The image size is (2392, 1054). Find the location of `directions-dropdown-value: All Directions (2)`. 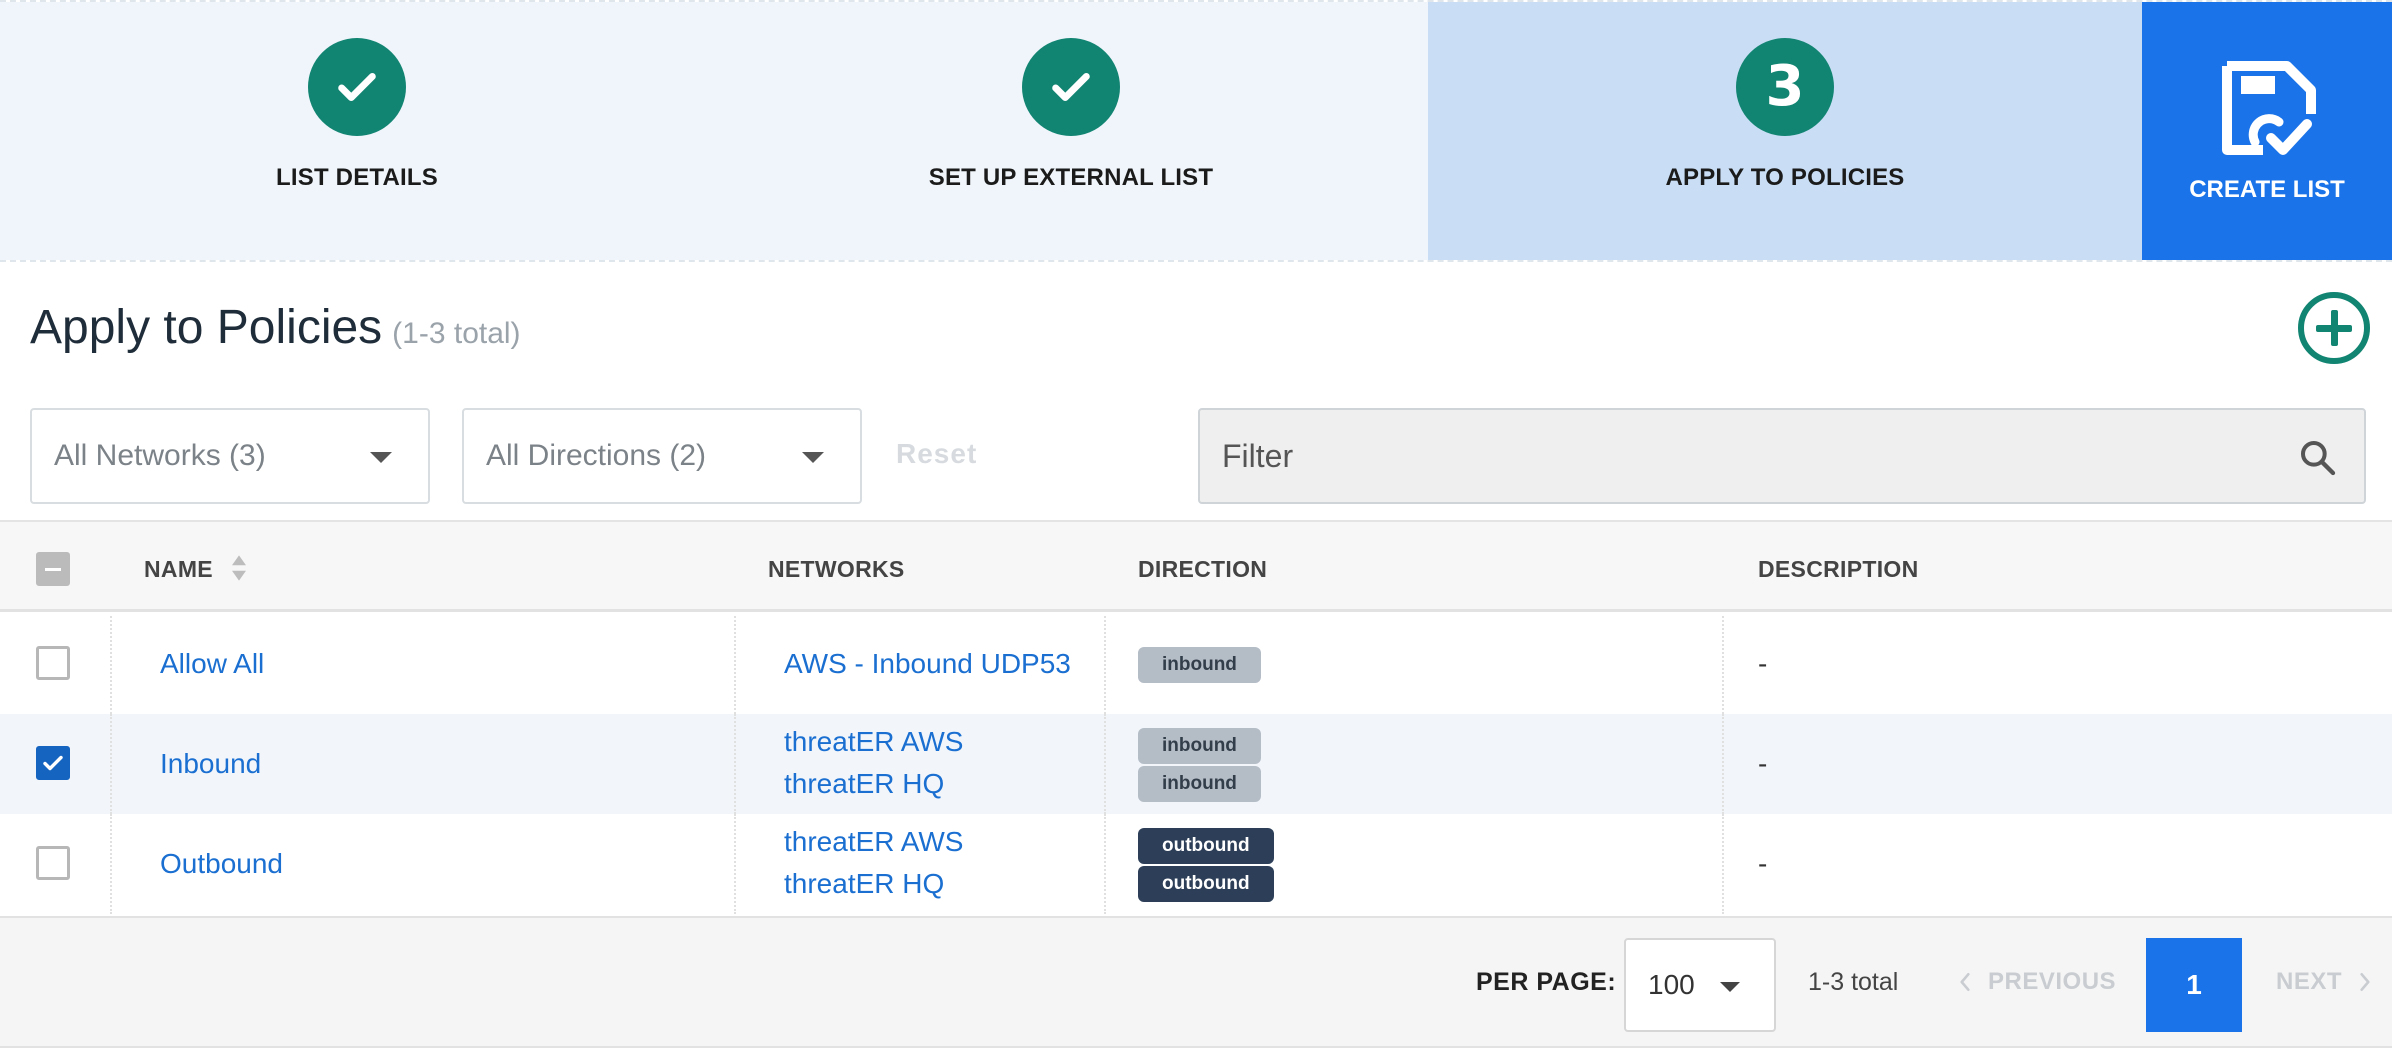

directions-dropdown-value: All Directions (2) is located at coordinates (596, 455).